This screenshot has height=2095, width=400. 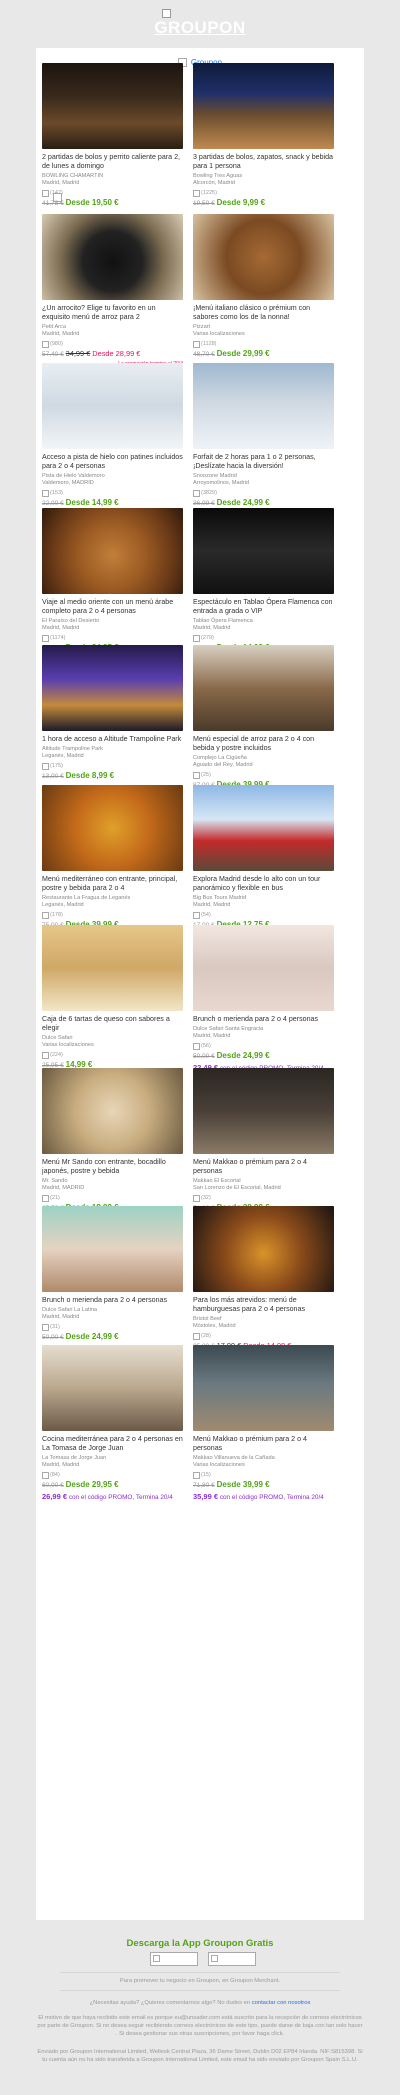 What do you see at coordinates (263, 493) in the screenshot?
I see `deal-rating: (3829)` at bounding box center [263, 493].